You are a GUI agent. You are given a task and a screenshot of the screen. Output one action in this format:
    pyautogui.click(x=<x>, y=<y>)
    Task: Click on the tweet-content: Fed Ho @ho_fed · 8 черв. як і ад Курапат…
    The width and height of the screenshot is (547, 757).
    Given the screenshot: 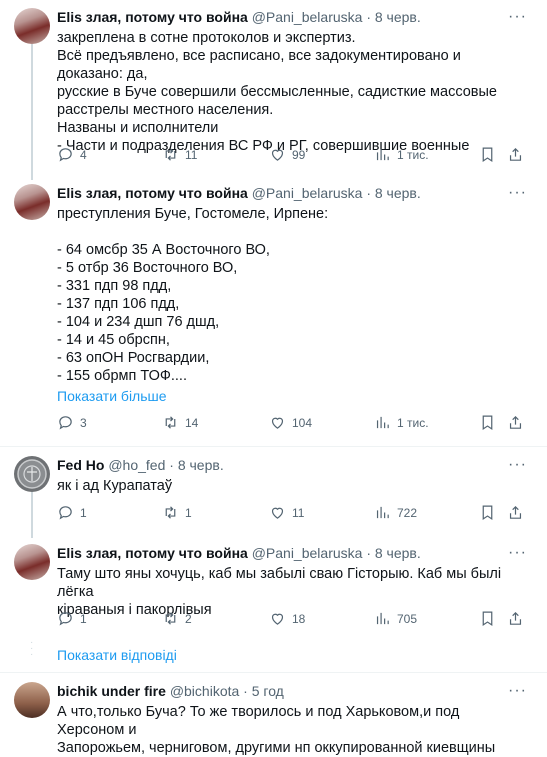 What is the action you would take?
    pyautogui.click(x=292, y=475)
    